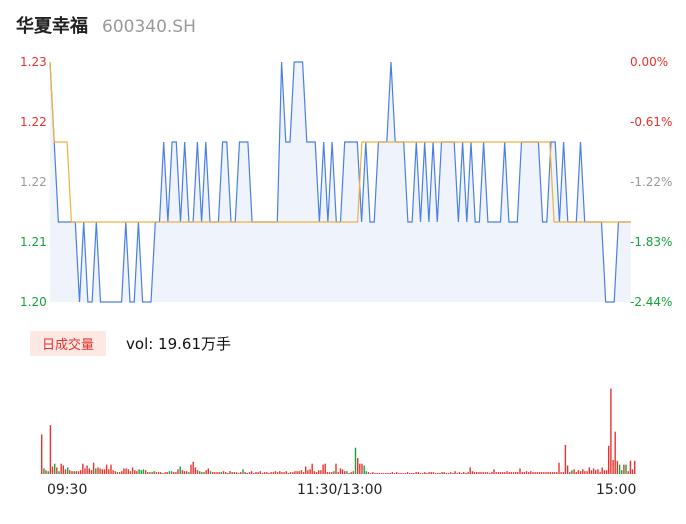 The width and height of the screenshot is (686, 524). I want to click on volume-header: 日成交量 vol: 19.61万手, so click(130, 343).